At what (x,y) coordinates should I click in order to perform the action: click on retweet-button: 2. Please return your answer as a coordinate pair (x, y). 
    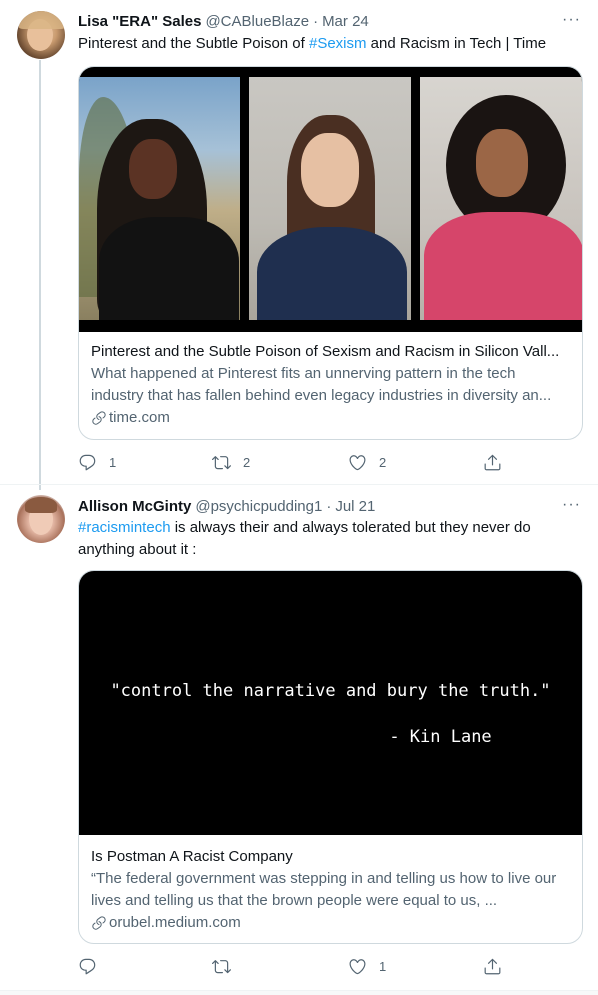
    Looking at the image, I should click on (231, 462).